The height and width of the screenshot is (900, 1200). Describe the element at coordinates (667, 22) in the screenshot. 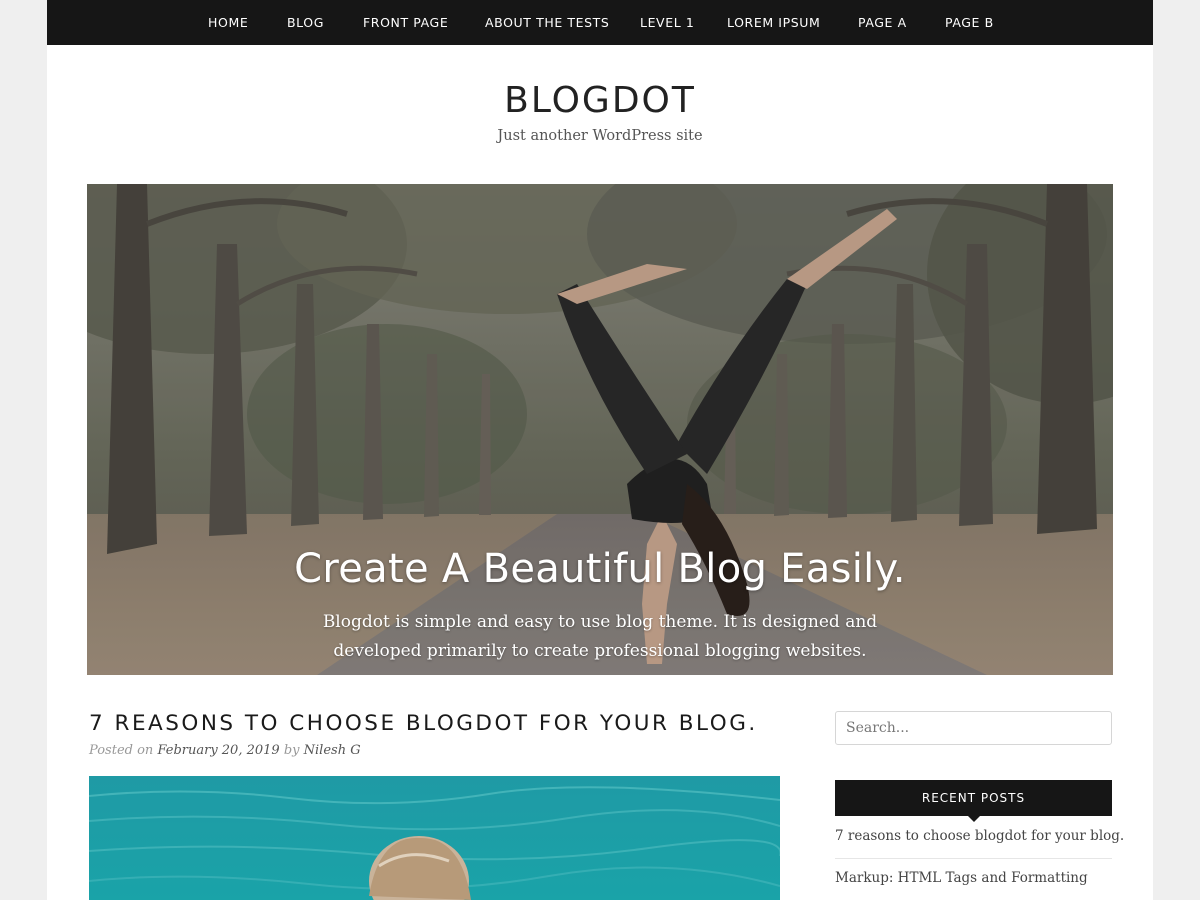

I see `nav-item-level-1: LEVEL 1` at that location.